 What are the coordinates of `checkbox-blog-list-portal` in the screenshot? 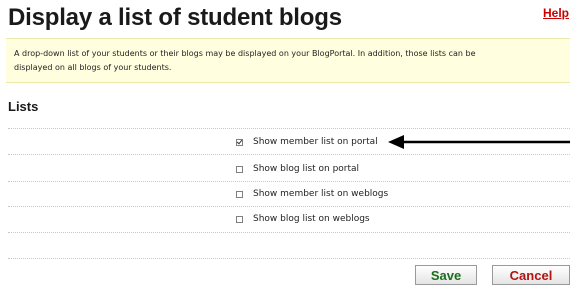 It's located at (239, 169).